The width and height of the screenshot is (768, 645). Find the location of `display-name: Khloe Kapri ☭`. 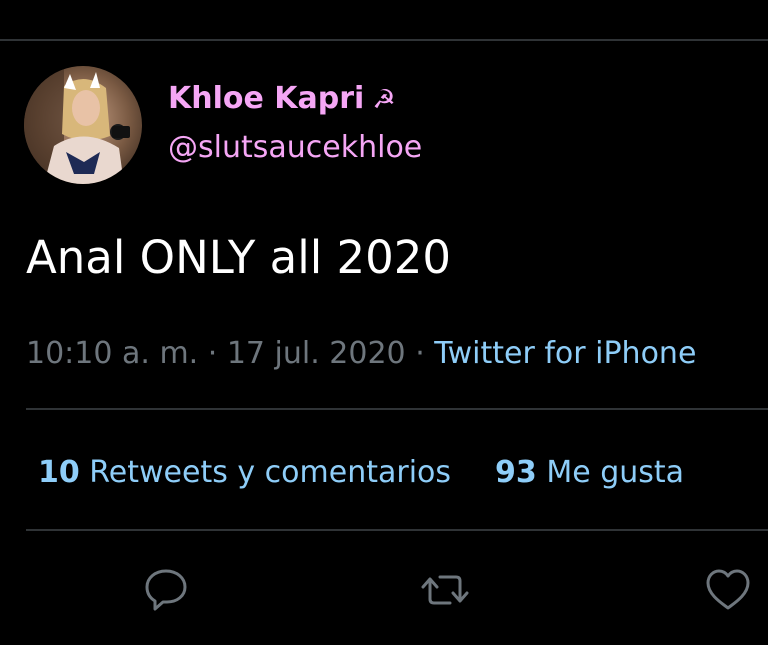

display-name: Khloe Kapri ☭ is located at coordinates (282, 99).